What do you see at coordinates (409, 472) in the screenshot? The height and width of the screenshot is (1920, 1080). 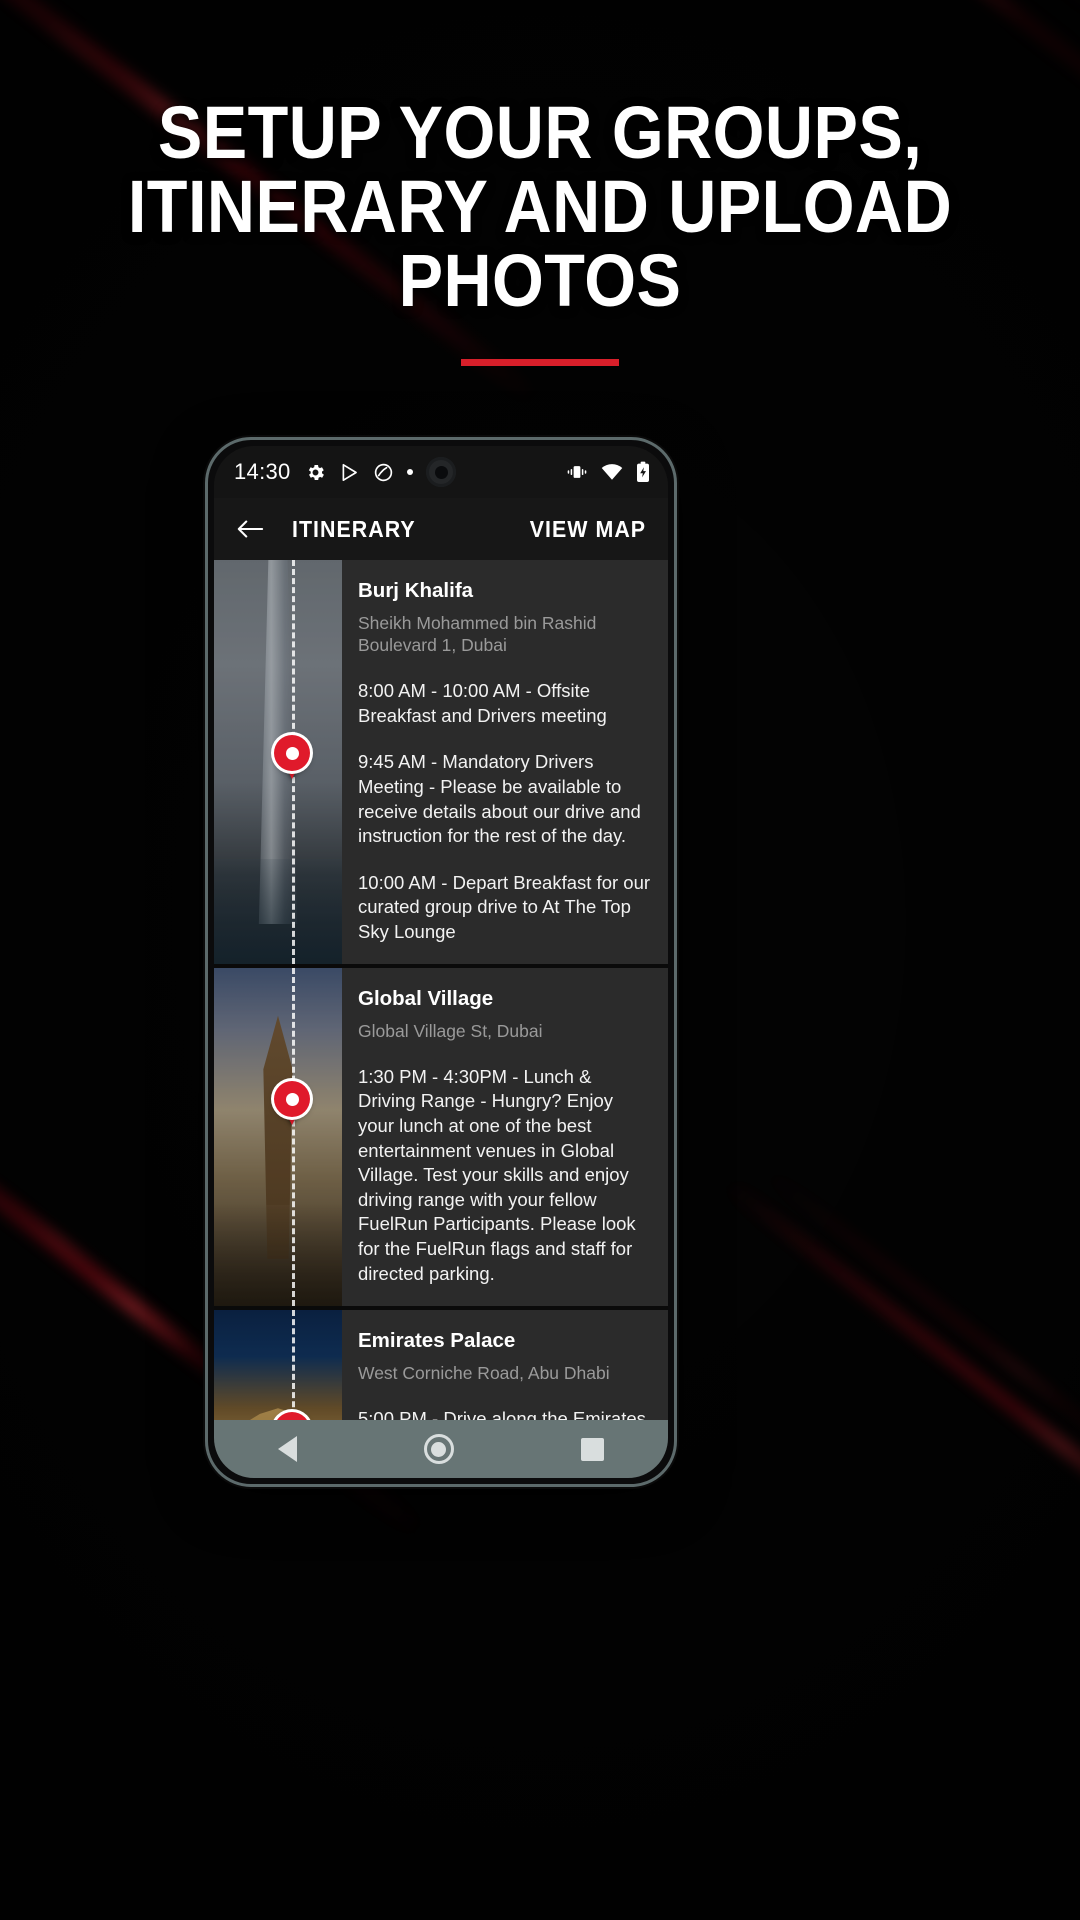 I see `dot-icon` at bounding box center [409, 472].